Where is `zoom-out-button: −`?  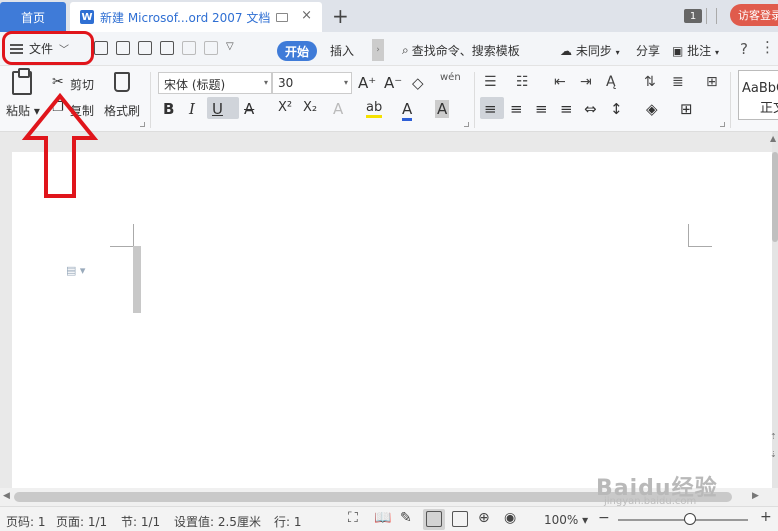 zoom-out-button: − is located at coordinates (604, 518).